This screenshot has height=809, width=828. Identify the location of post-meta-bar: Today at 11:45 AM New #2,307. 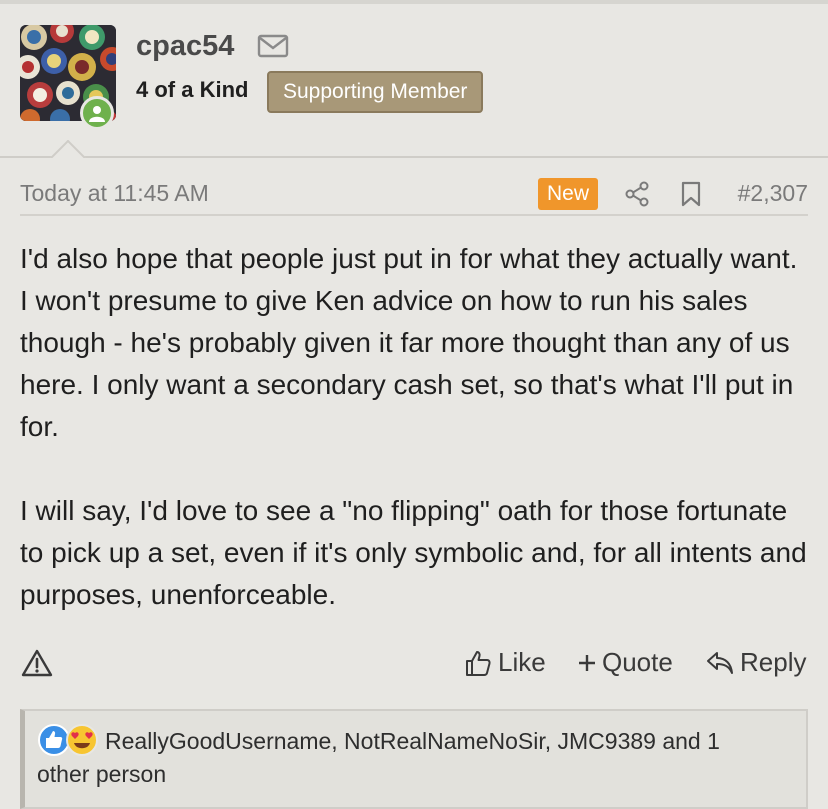
(414, 196).